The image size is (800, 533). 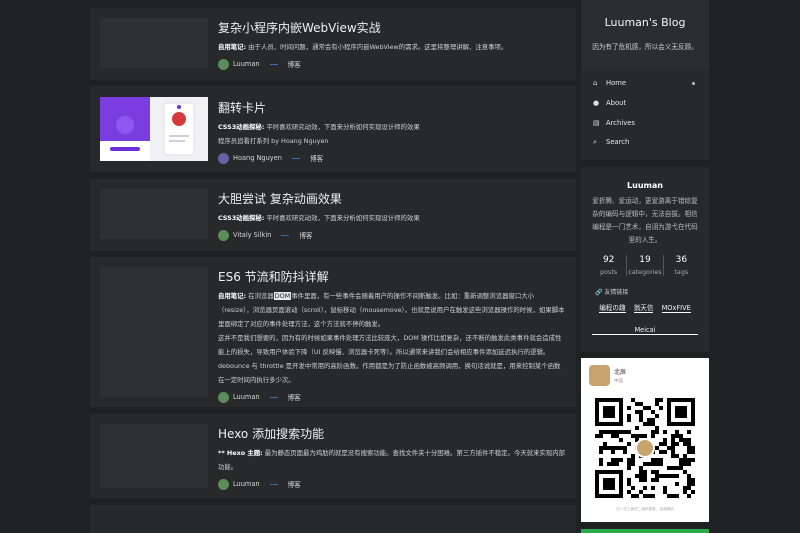 I want to click on user-icon: ●, so click(x=596, y=103).